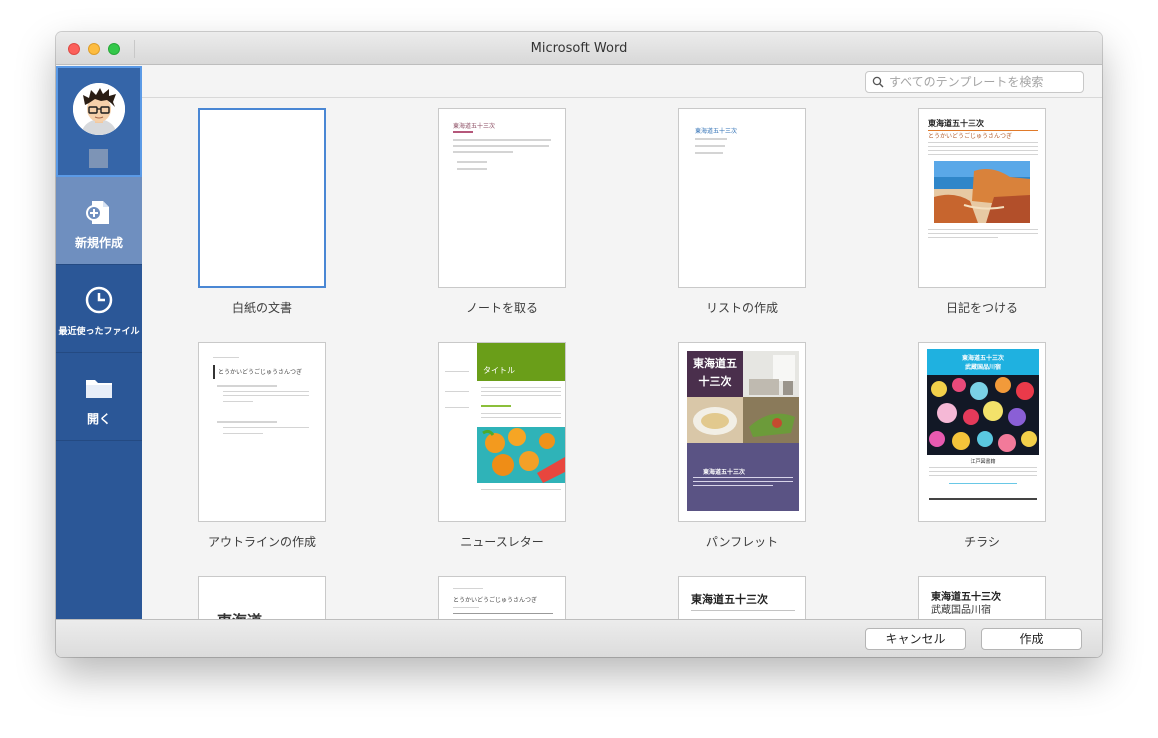  Describe the element at coordinates (982, 542) in the screenshot. I see `template-label: チラシ` at that location.